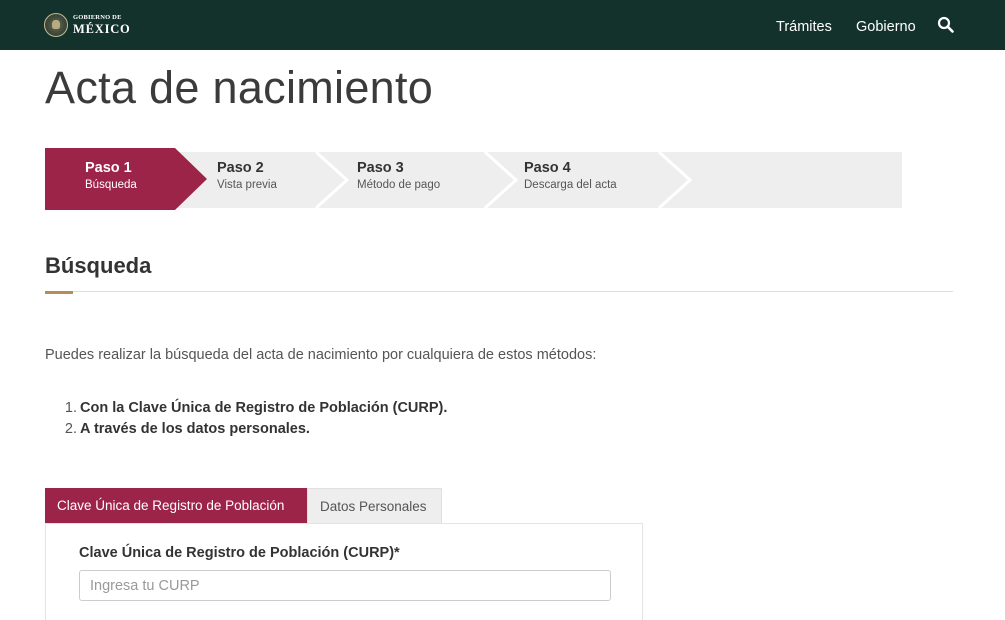 The height and width of the screenshot is (620, 1005). I want to click on step-number: Paso 2, so click(240, 168).